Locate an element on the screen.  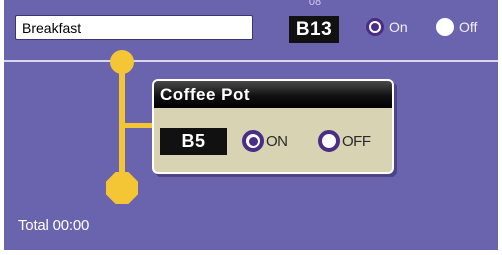
schedule-on-radio: On is located at coordinates (387, 27).